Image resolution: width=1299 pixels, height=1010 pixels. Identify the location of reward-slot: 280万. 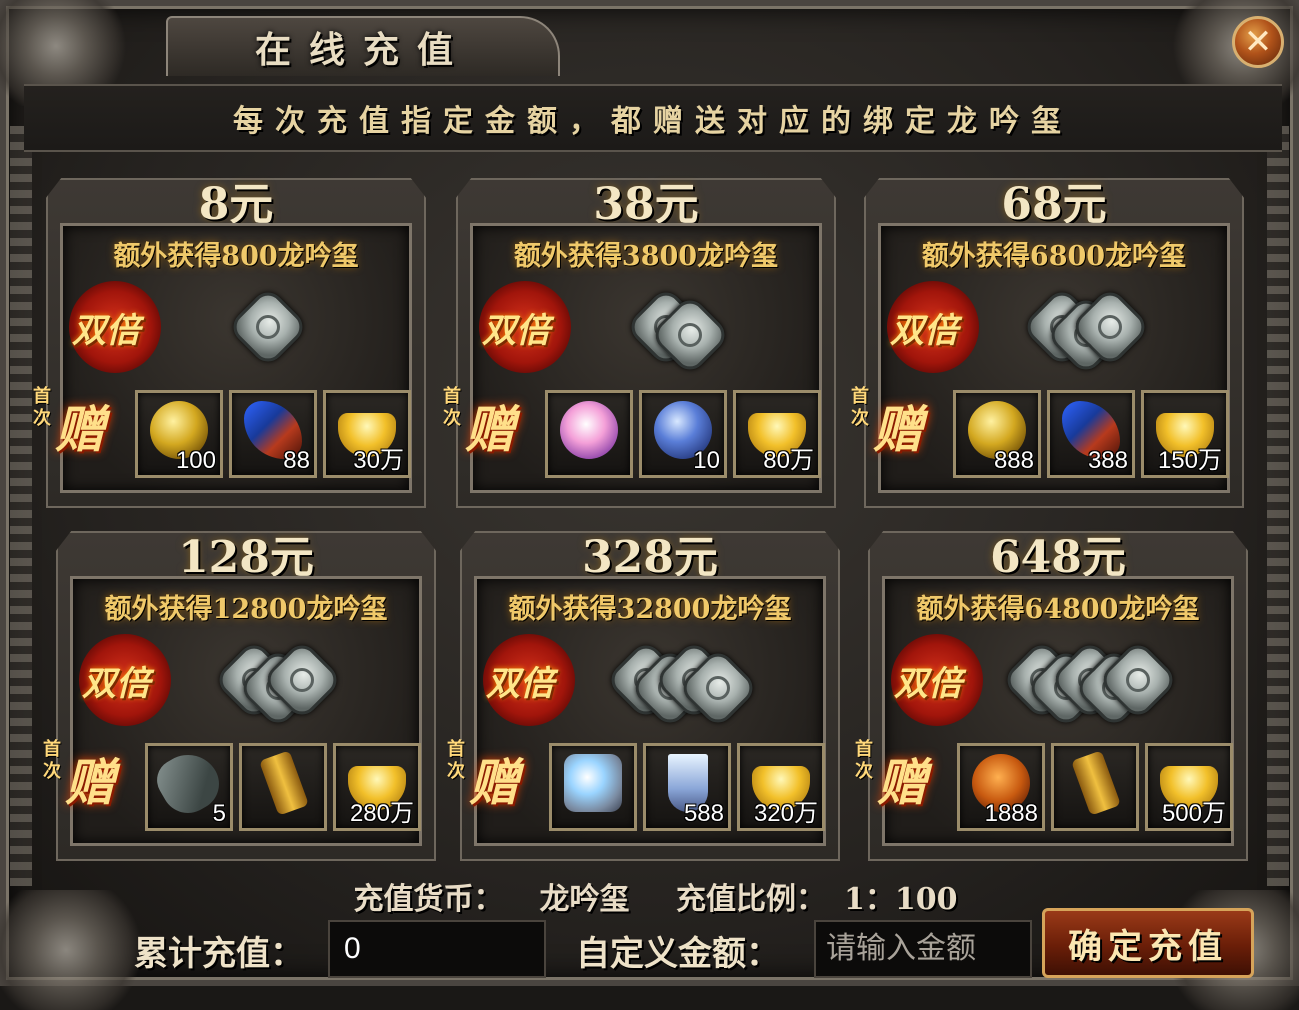
(377, 787).